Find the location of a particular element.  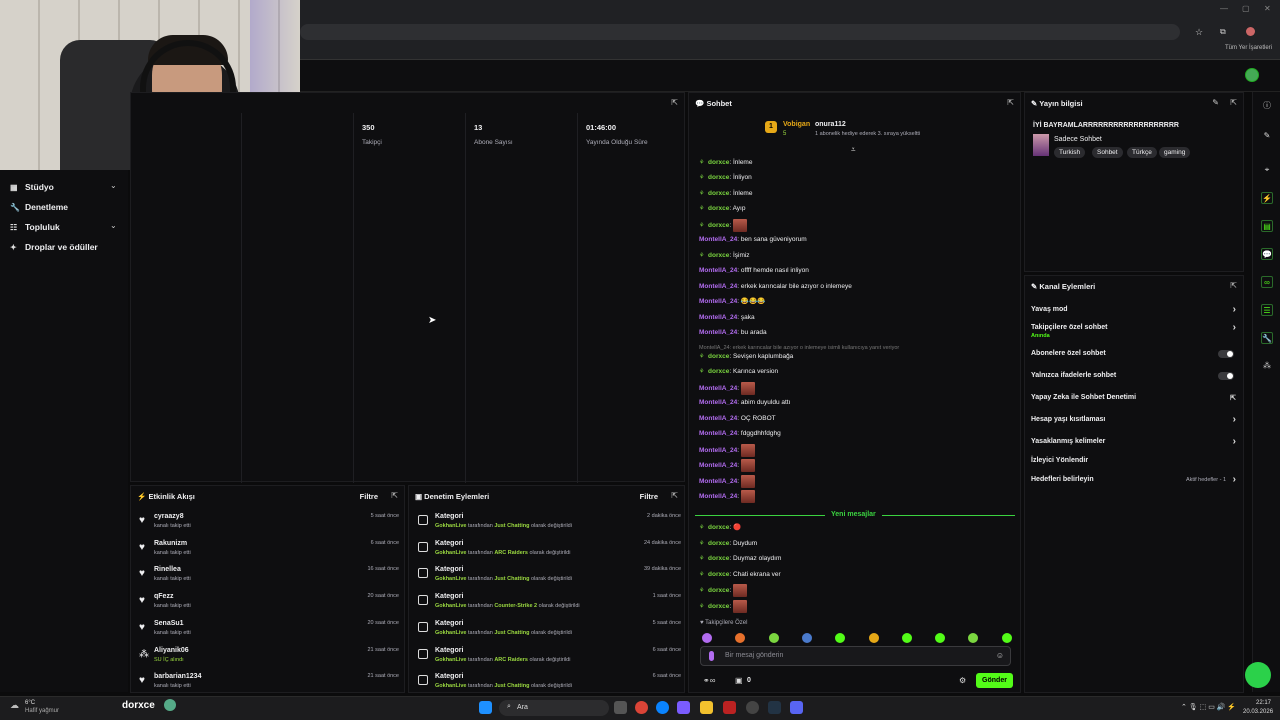

sidebar-item-moderation: 🔧 Denetleme is located at coordinates (39, 207).